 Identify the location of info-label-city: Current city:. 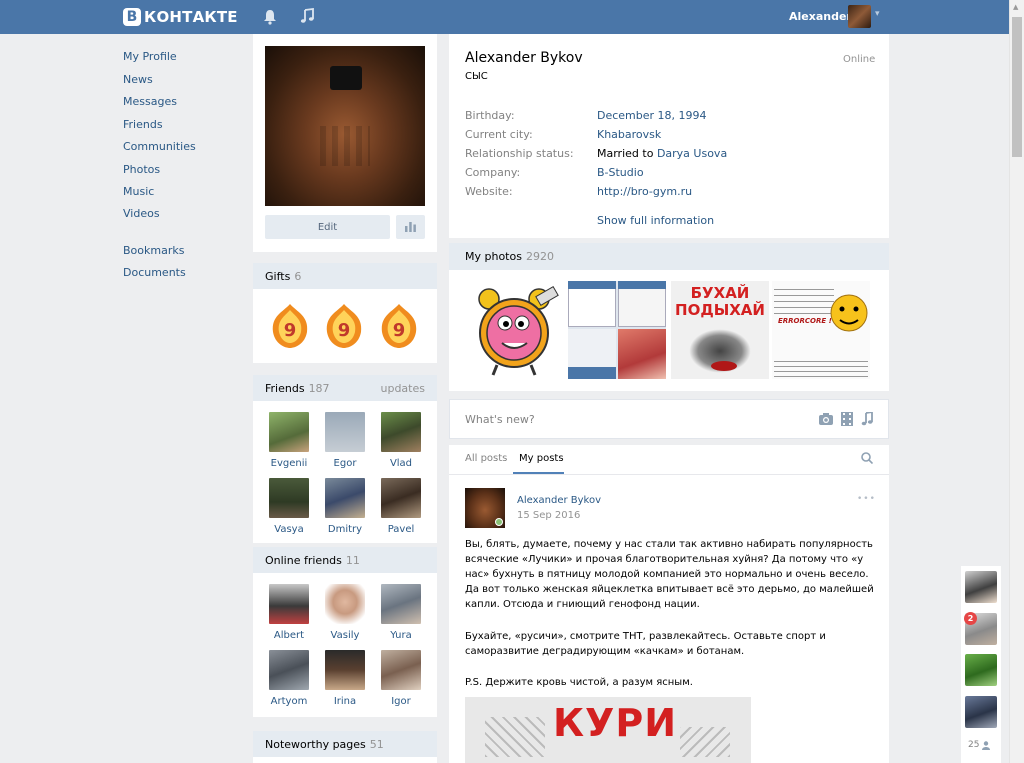
(499, 134).